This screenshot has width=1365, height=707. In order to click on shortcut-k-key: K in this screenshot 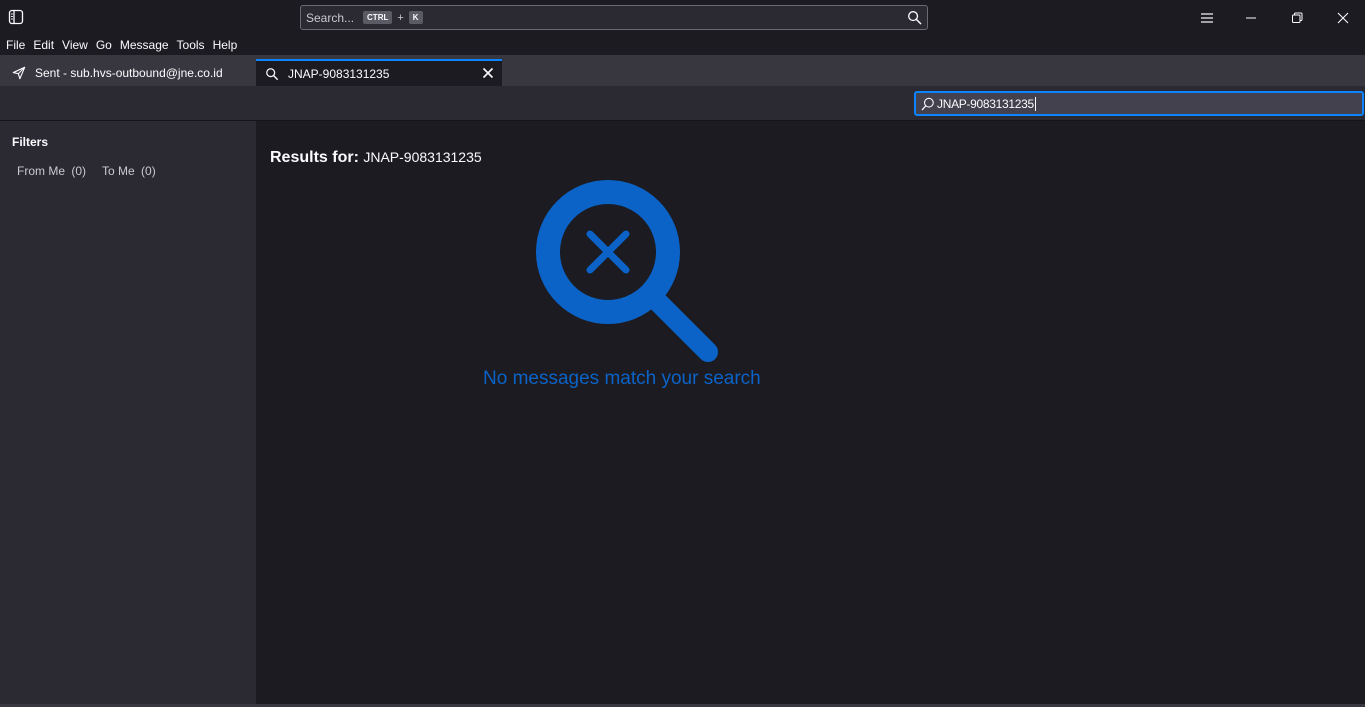, I will do `click(415, 17)`.